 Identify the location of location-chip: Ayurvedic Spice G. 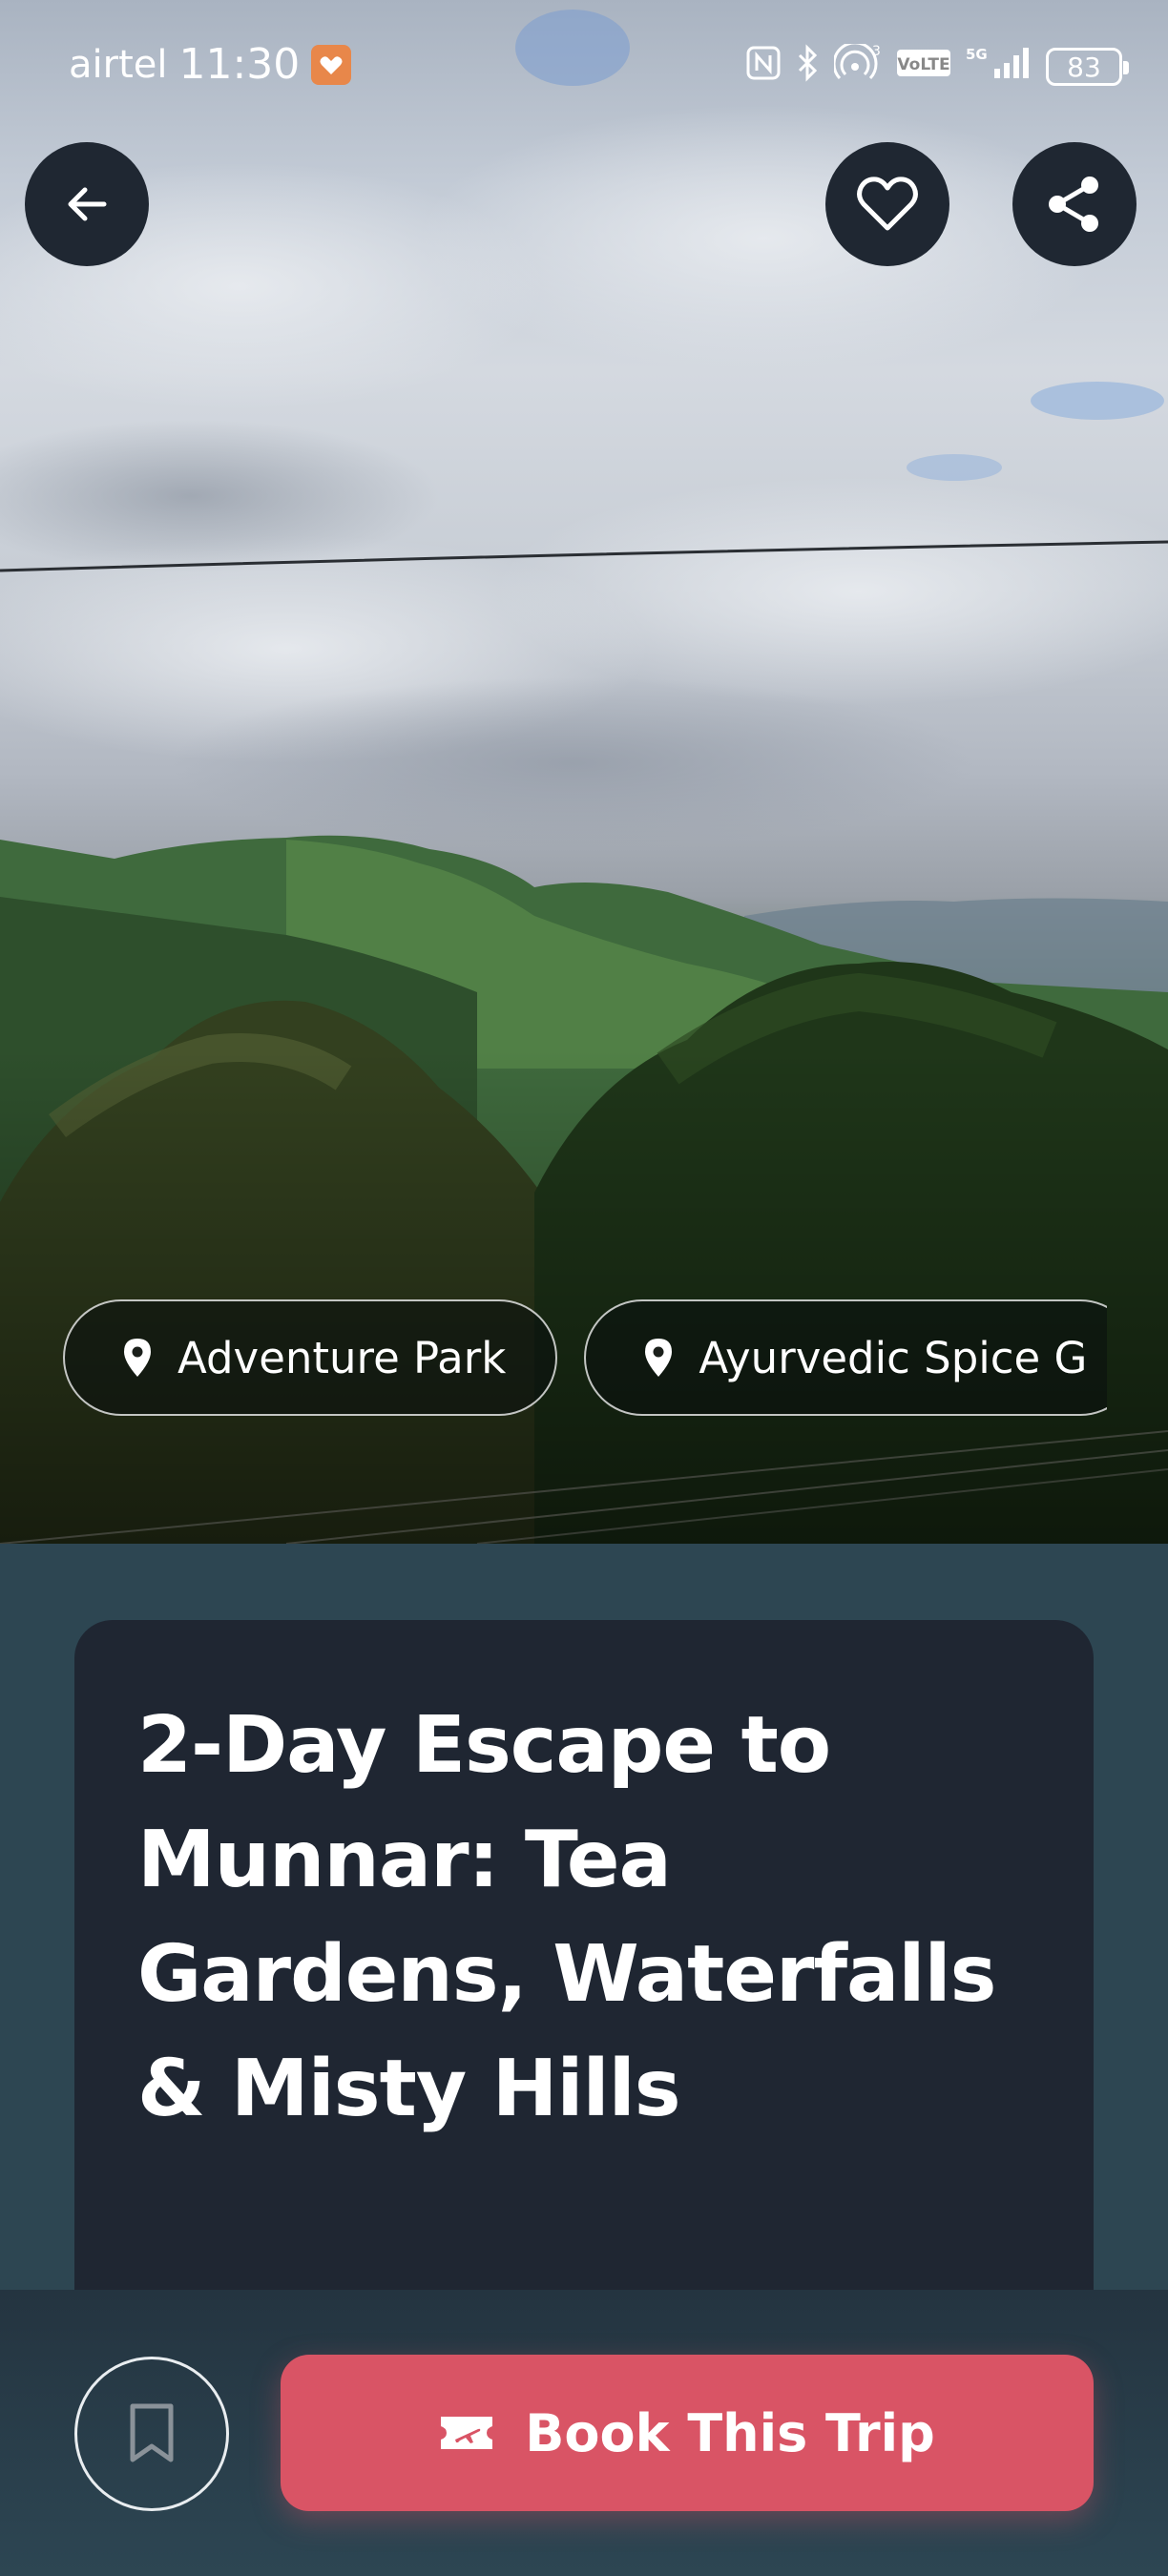
(846, 1357).